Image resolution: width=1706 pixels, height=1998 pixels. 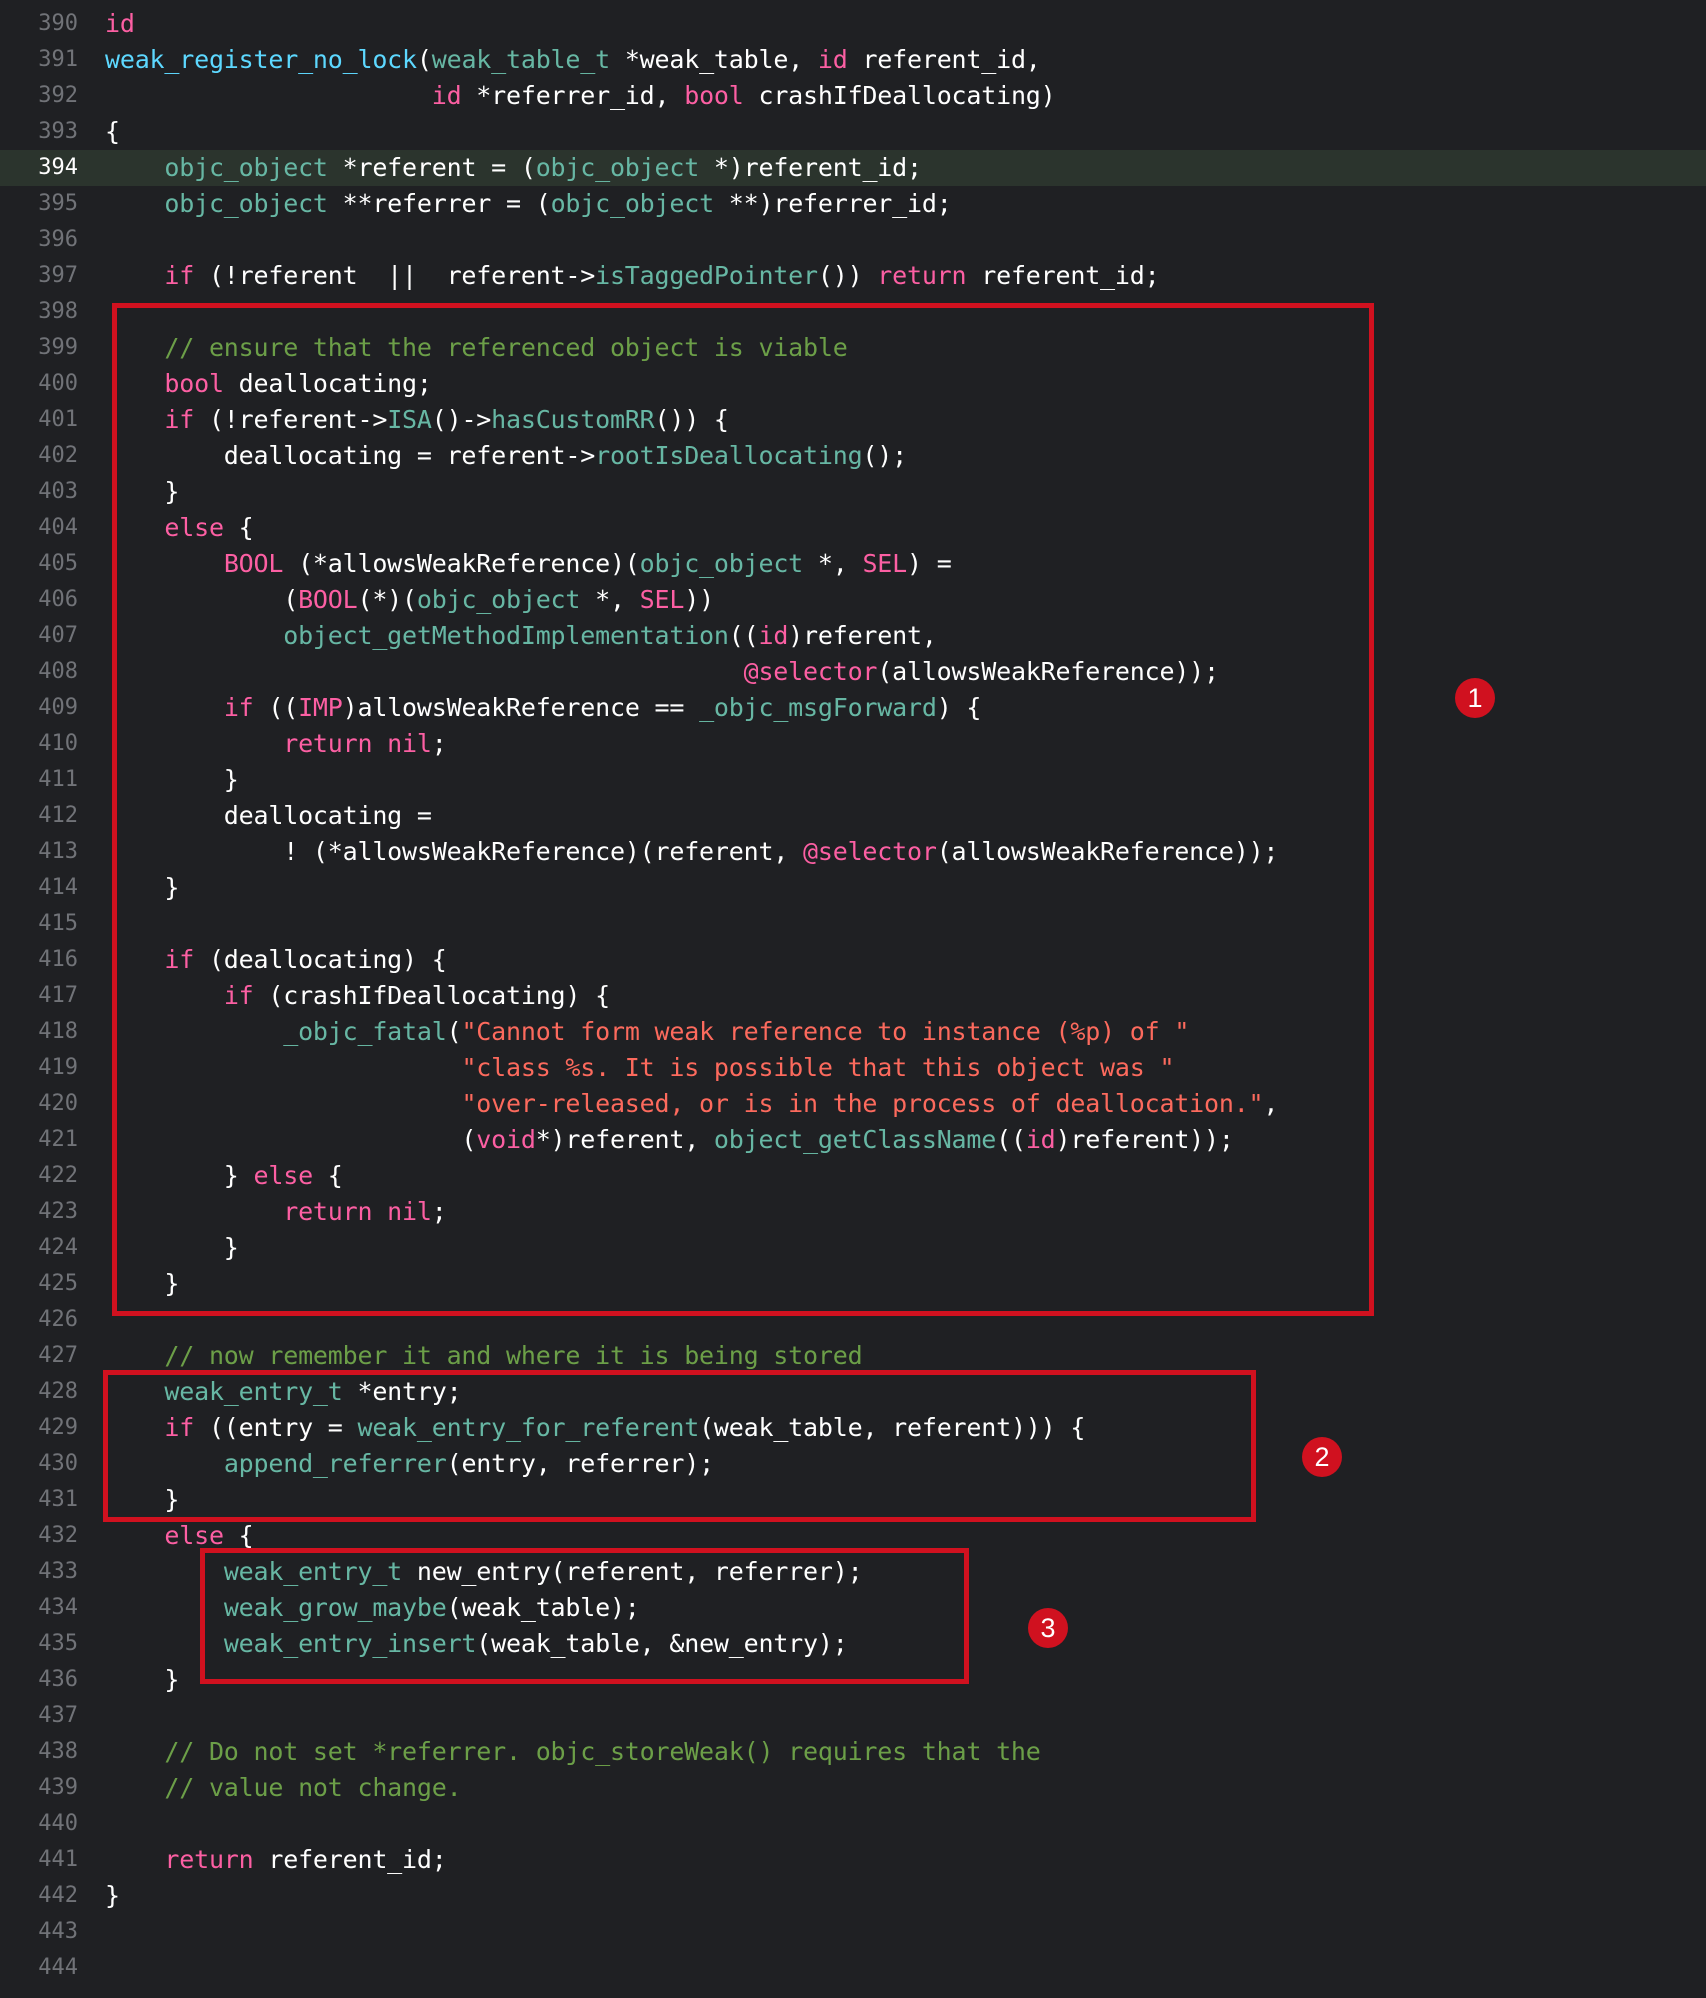 I want to click on code-token: (!referent || referent->, so click(x=395, y=275).